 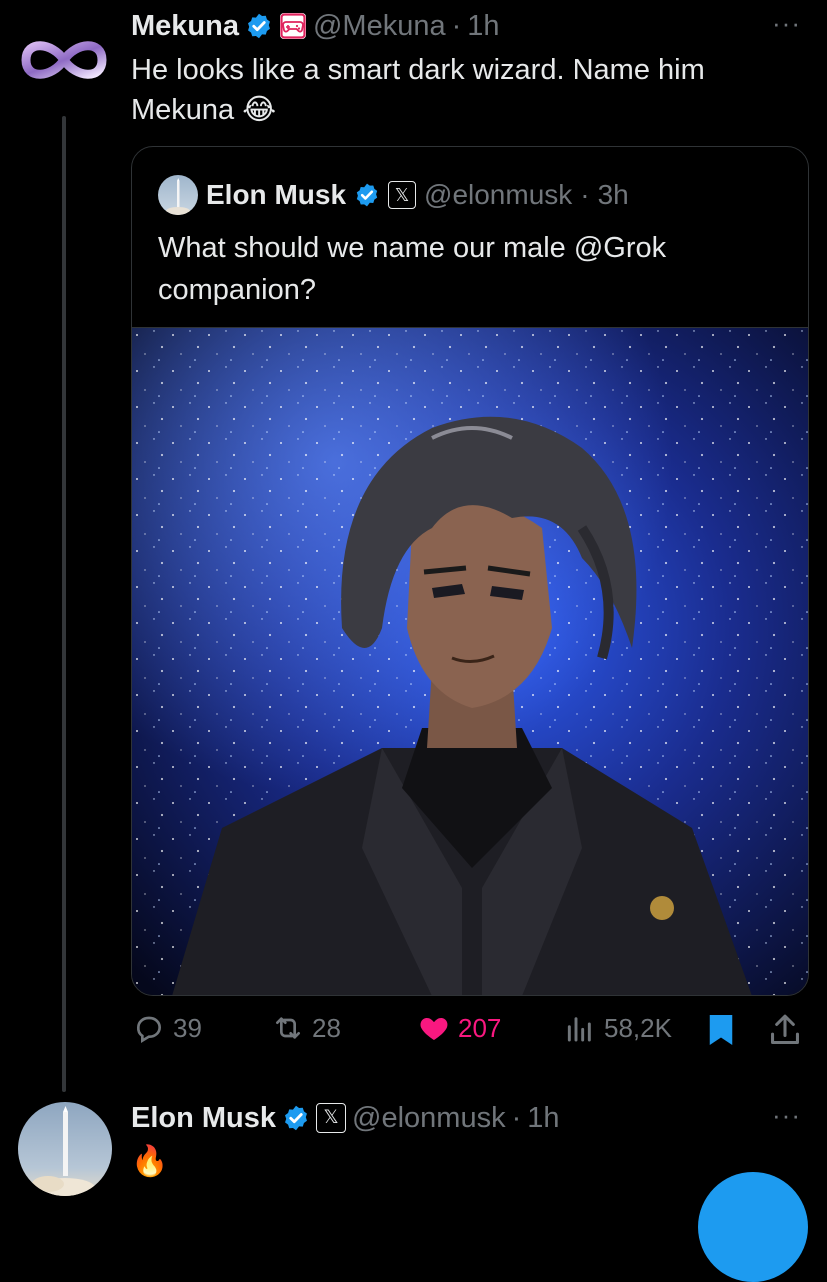 I want to click on bookmark-filled-icon, so click(x=721, y=1030).